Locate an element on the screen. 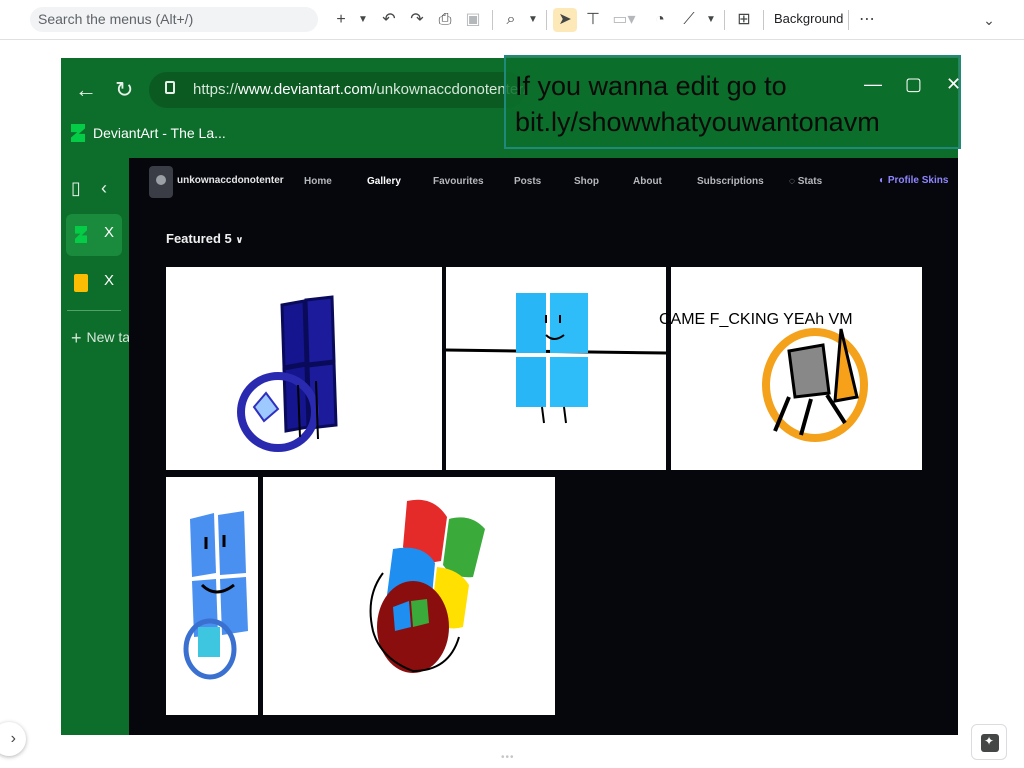  zoom-dropdown-icon: ▼ is located at coordinates (533, 20).